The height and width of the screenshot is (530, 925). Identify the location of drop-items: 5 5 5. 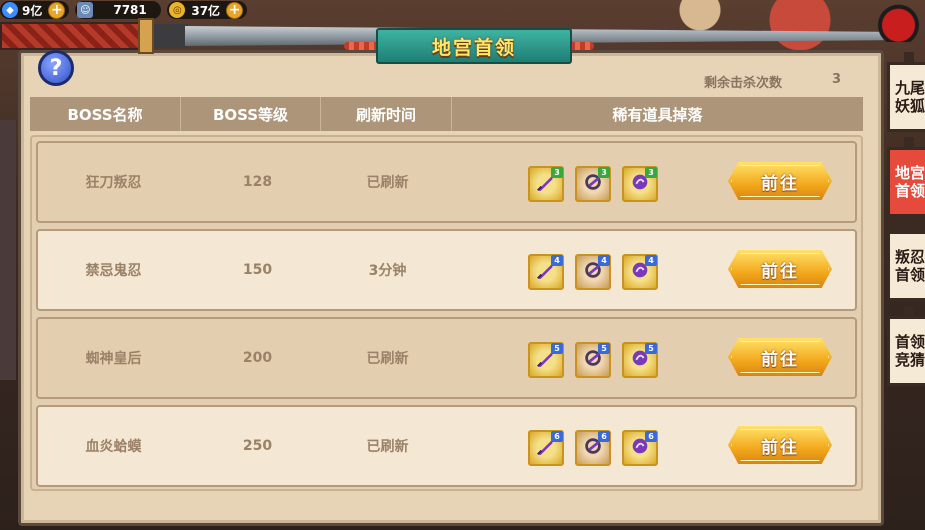
(593, 360).